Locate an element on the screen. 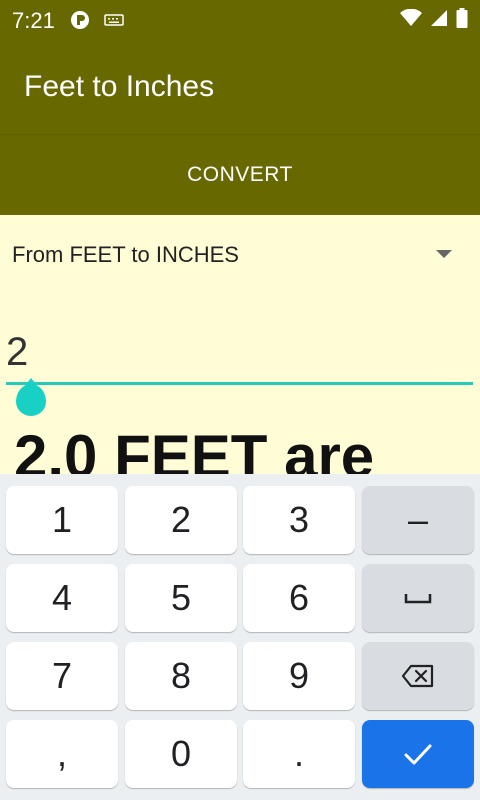 This screenshot has width=480, height=800. key-8: 8 is located at coordinates (181, 676).